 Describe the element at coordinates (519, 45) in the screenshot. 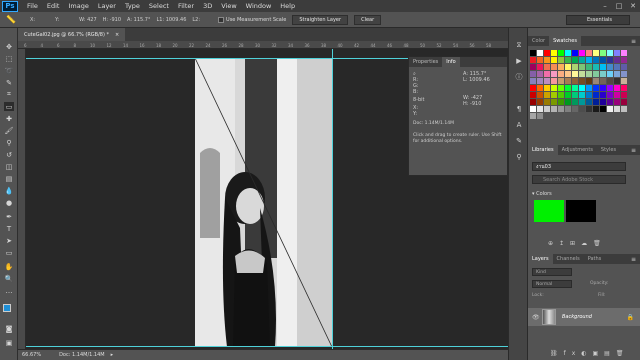

I see `history-icon: ⧖` at that location.